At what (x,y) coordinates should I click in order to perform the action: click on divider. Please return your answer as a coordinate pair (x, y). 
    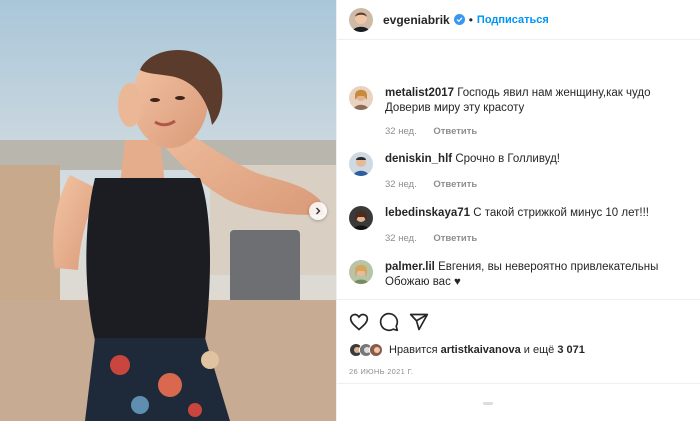
    Looking at the image, I should click on (518, 383).